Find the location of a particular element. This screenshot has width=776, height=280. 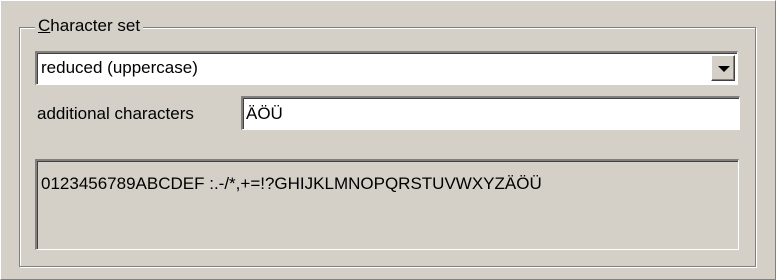

charset-select: reduced (uppercase) is located at coordinates (386, 68).